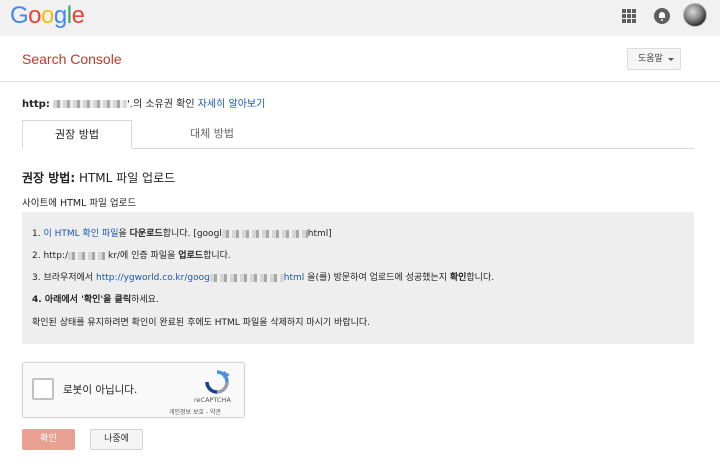 This screenshot has height=465, width=720. What do you see at coordinates (358, 134) in the screenshot?
I see `method-tabs: 권장 방법 대체 방법` at bounding box center [358, 134].